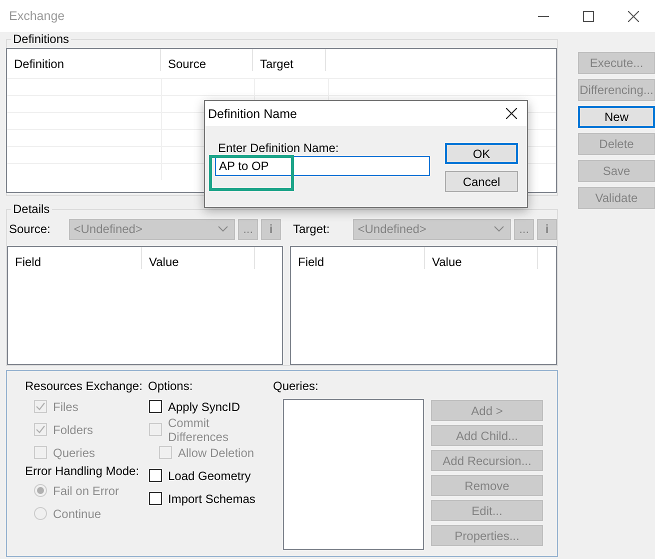 The image size is (655, 559). Describe the element at coordinates (199, 430) in the screenshot. I see `checkbox-label: Commit Differences` at that location.